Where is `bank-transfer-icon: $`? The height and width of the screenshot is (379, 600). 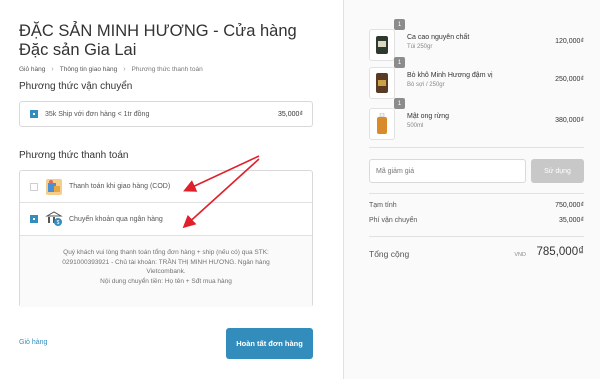 bank-transfer-icon: $ is located at coordinates (54, 219).